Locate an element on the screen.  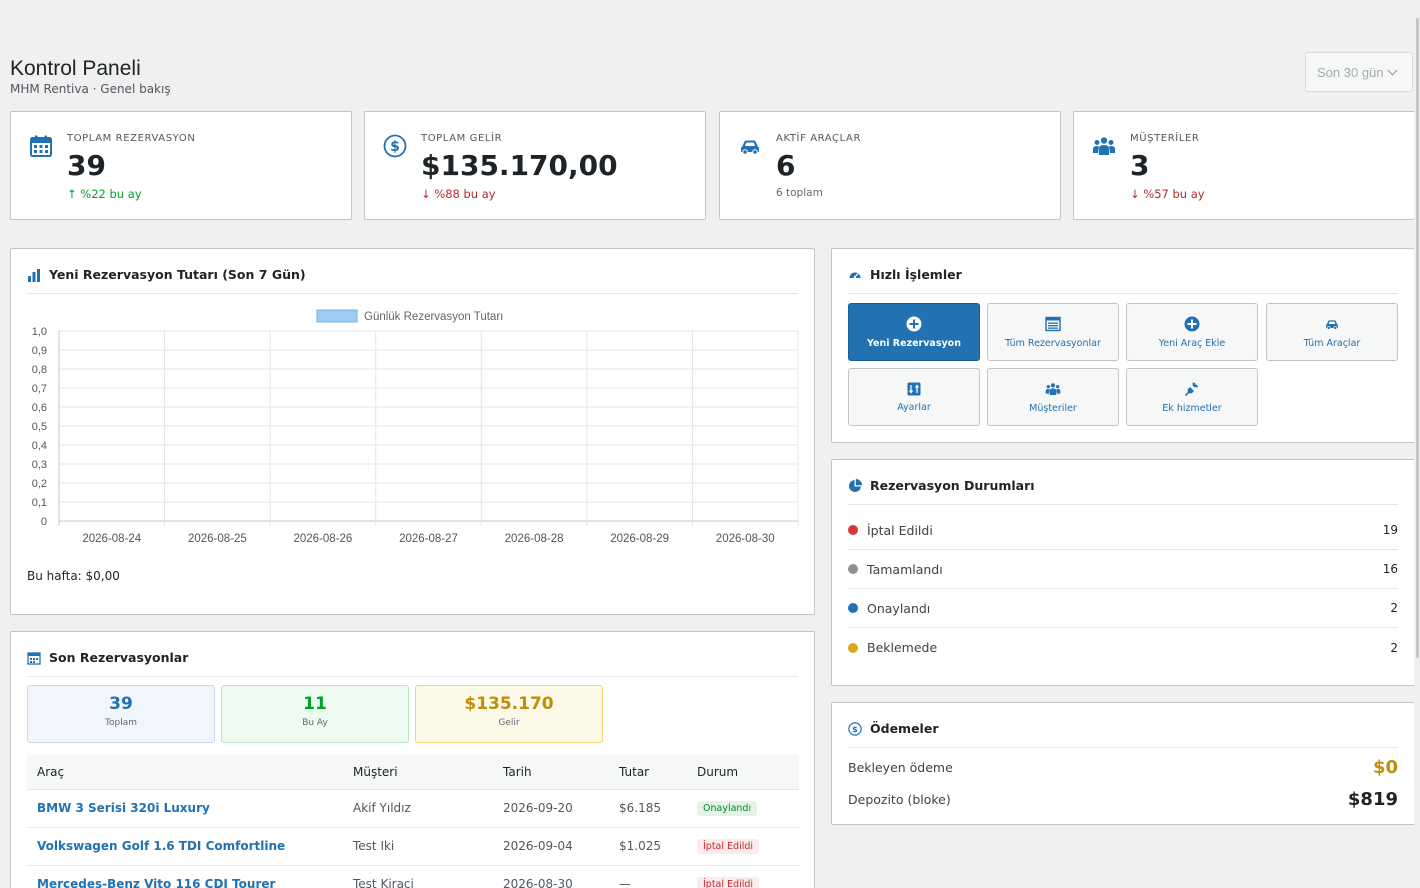
status-row-cancelled: İptal Edildi 19 is located at coordinates (1123, 530).